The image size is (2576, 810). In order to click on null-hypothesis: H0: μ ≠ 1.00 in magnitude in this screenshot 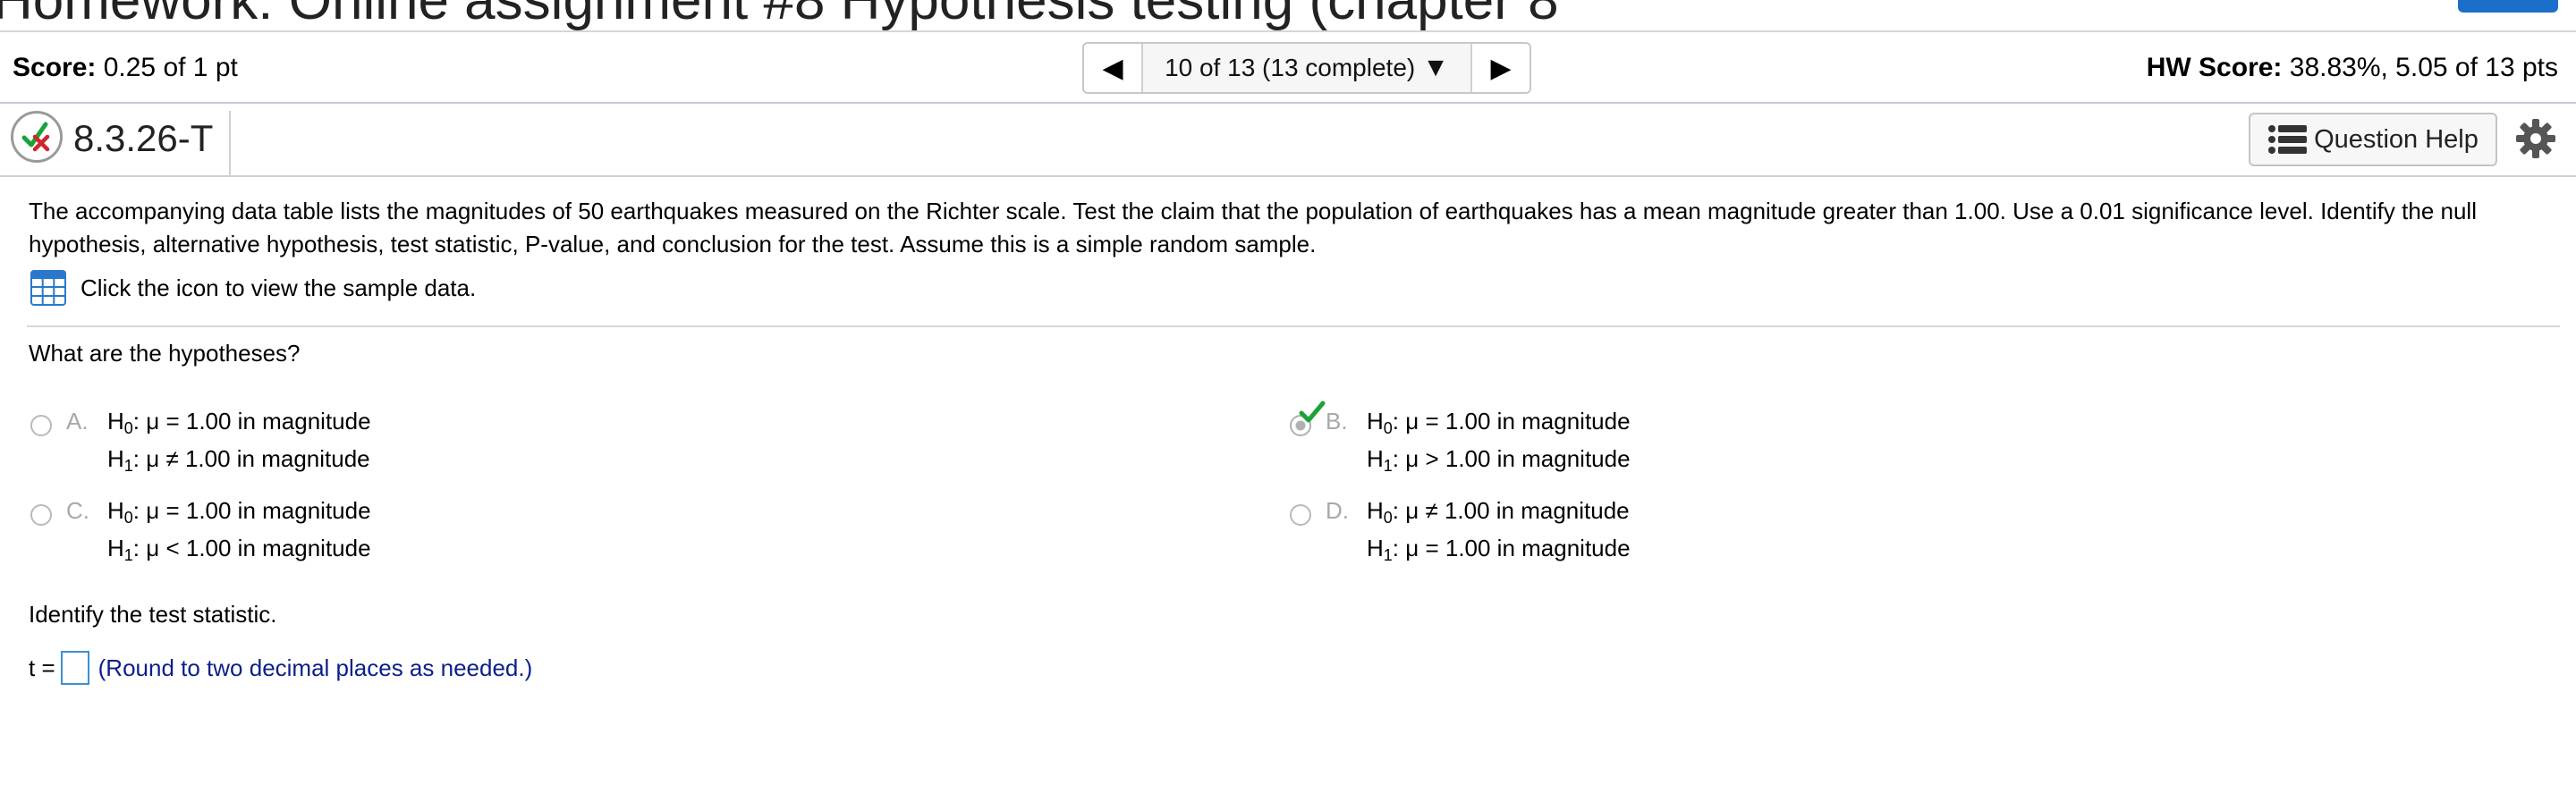, I will do `click(1498, 512)`.